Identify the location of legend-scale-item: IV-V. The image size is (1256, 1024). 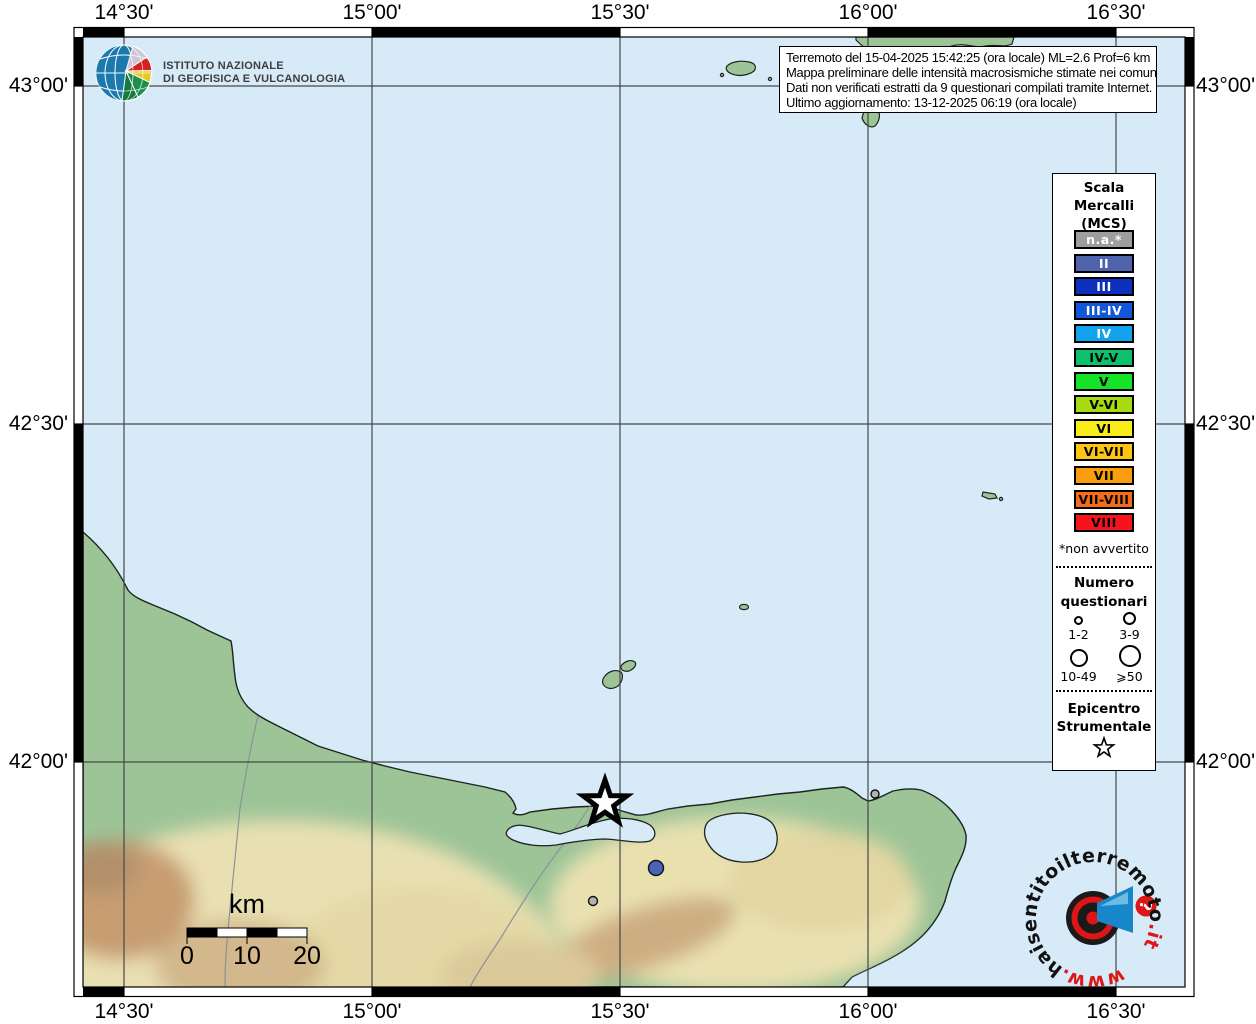
(1104, 357).